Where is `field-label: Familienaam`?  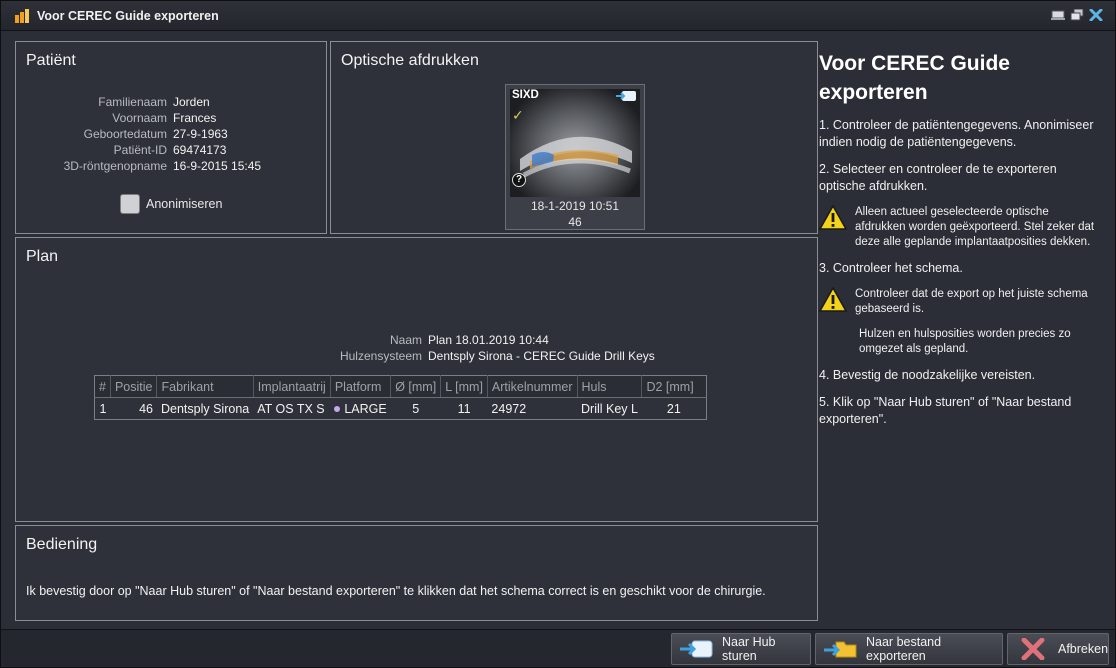 field-label: Familienaam is located at coordinates (132, 102).